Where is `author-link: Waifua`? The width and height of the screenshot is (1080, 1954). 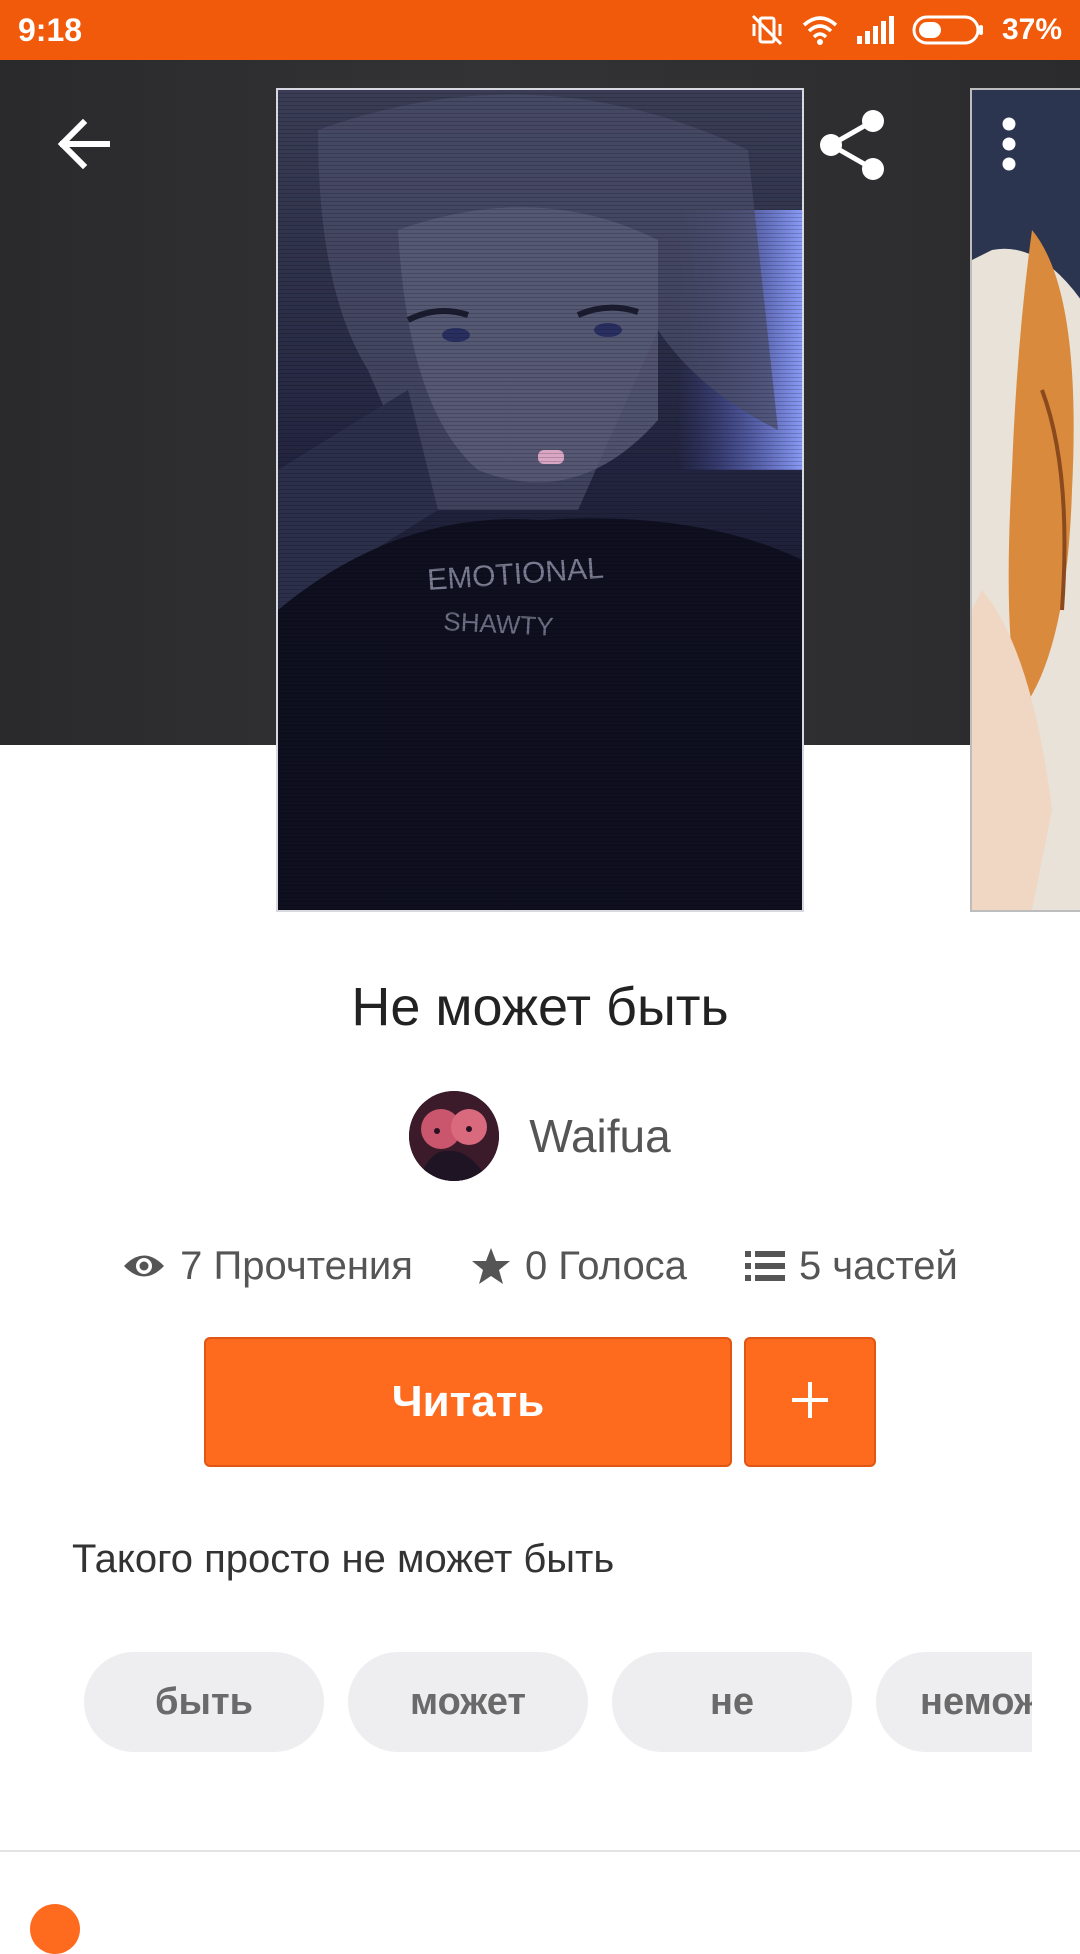
author-link: Waifua is located at coordinates (540, 1136).